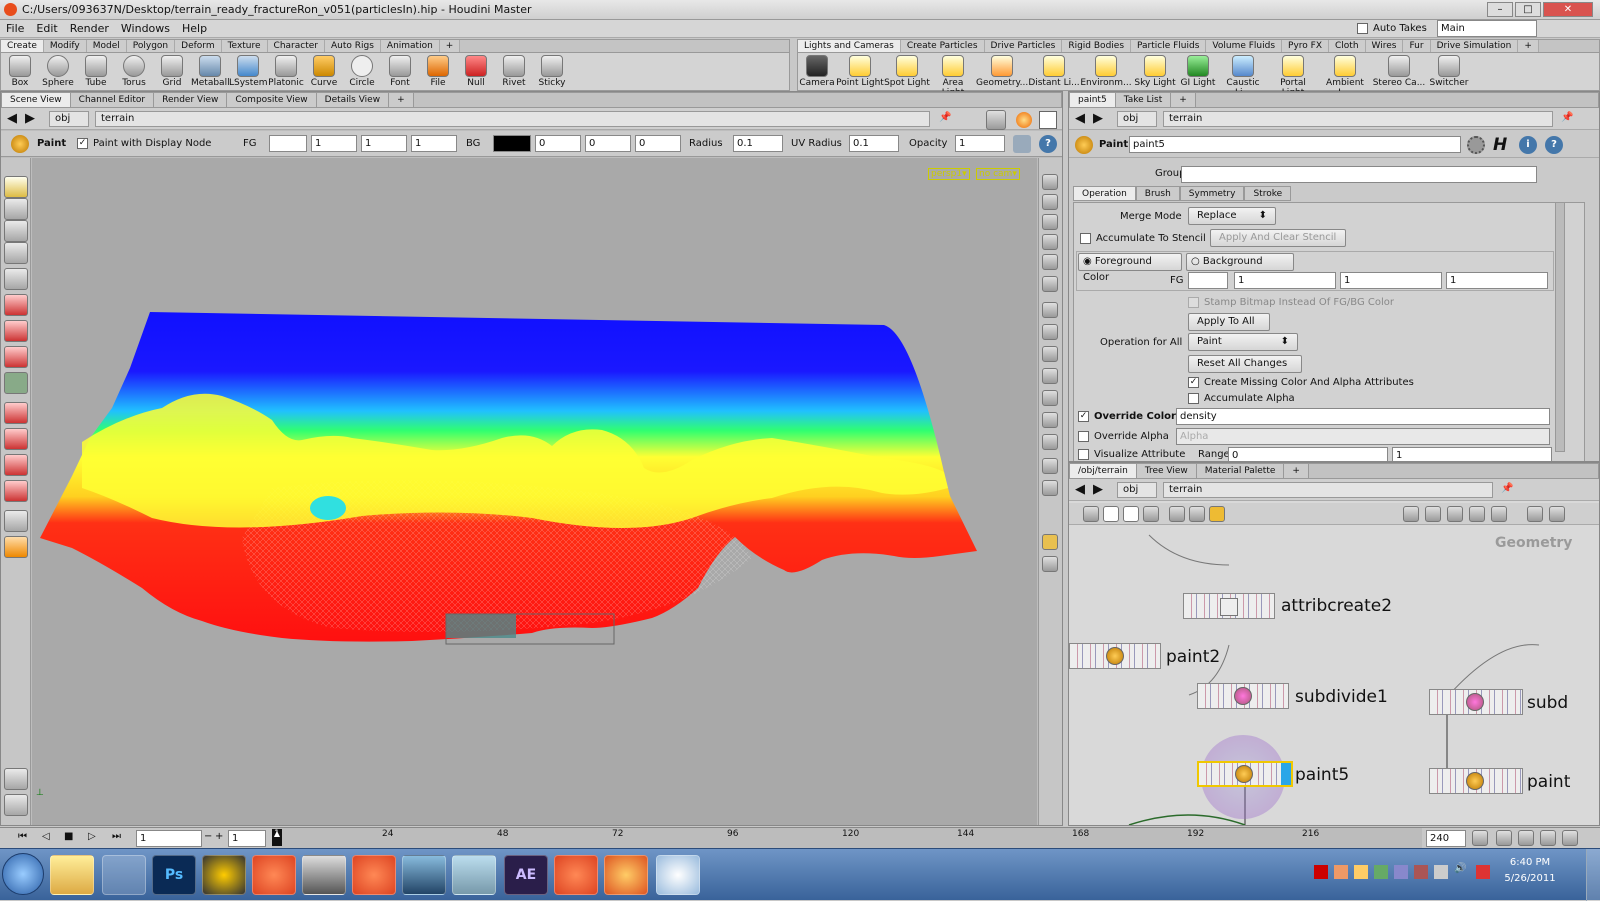 The image size is (1600, 901). What do you see at coordinates (1557, 514) in the screenshot?
I see `frame-icon` at bounding box center [1557, 514].